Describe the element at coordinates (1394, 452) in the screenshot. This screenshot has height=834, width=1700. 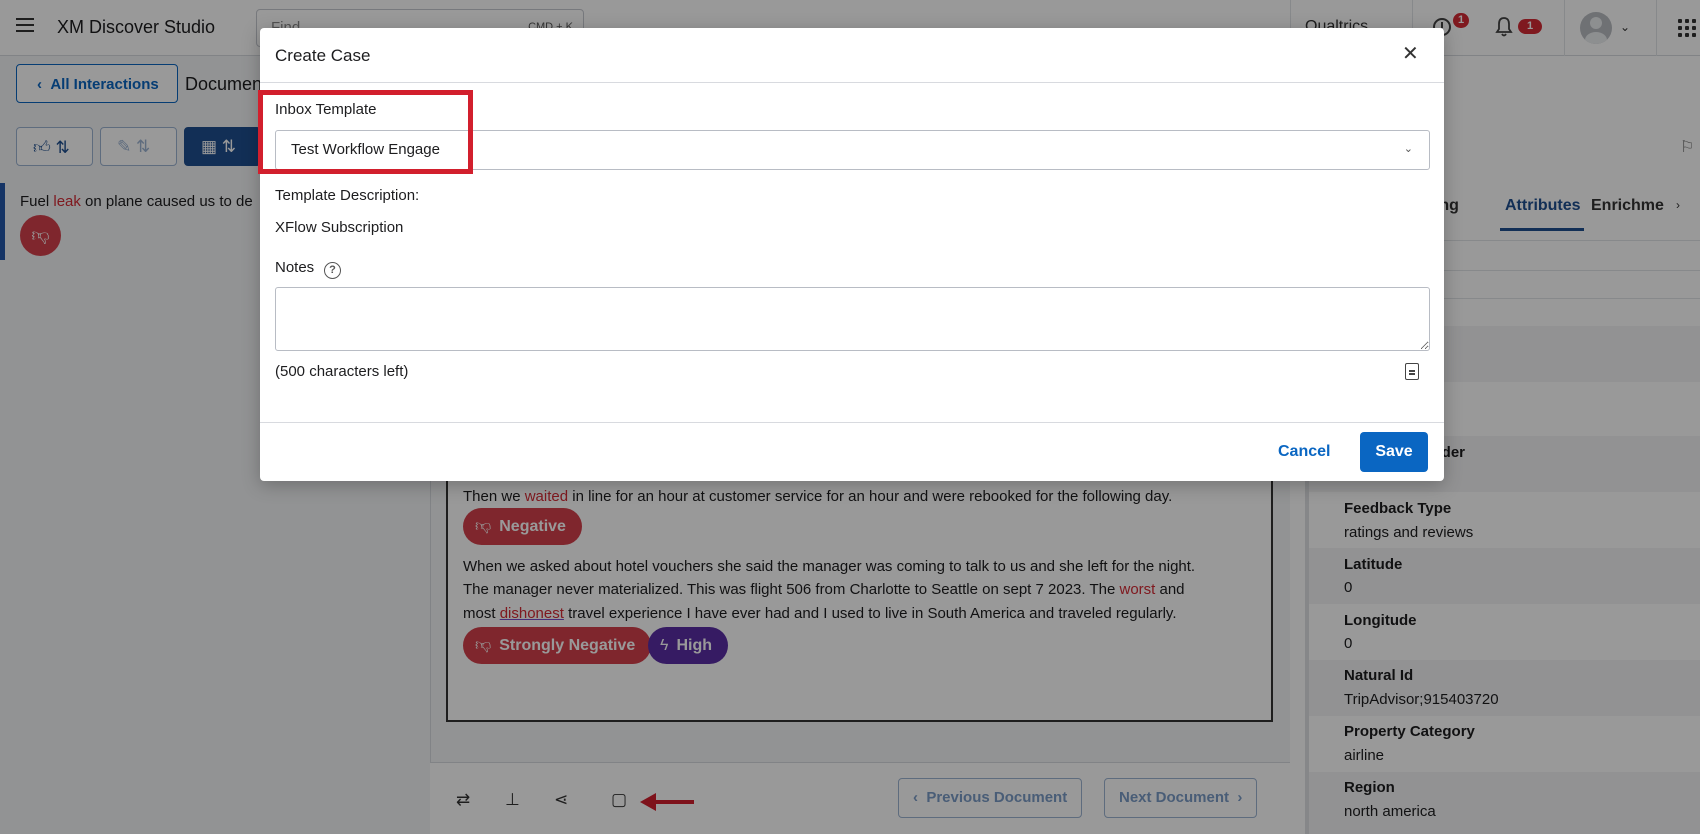
I see `save-button: Save` at that location.